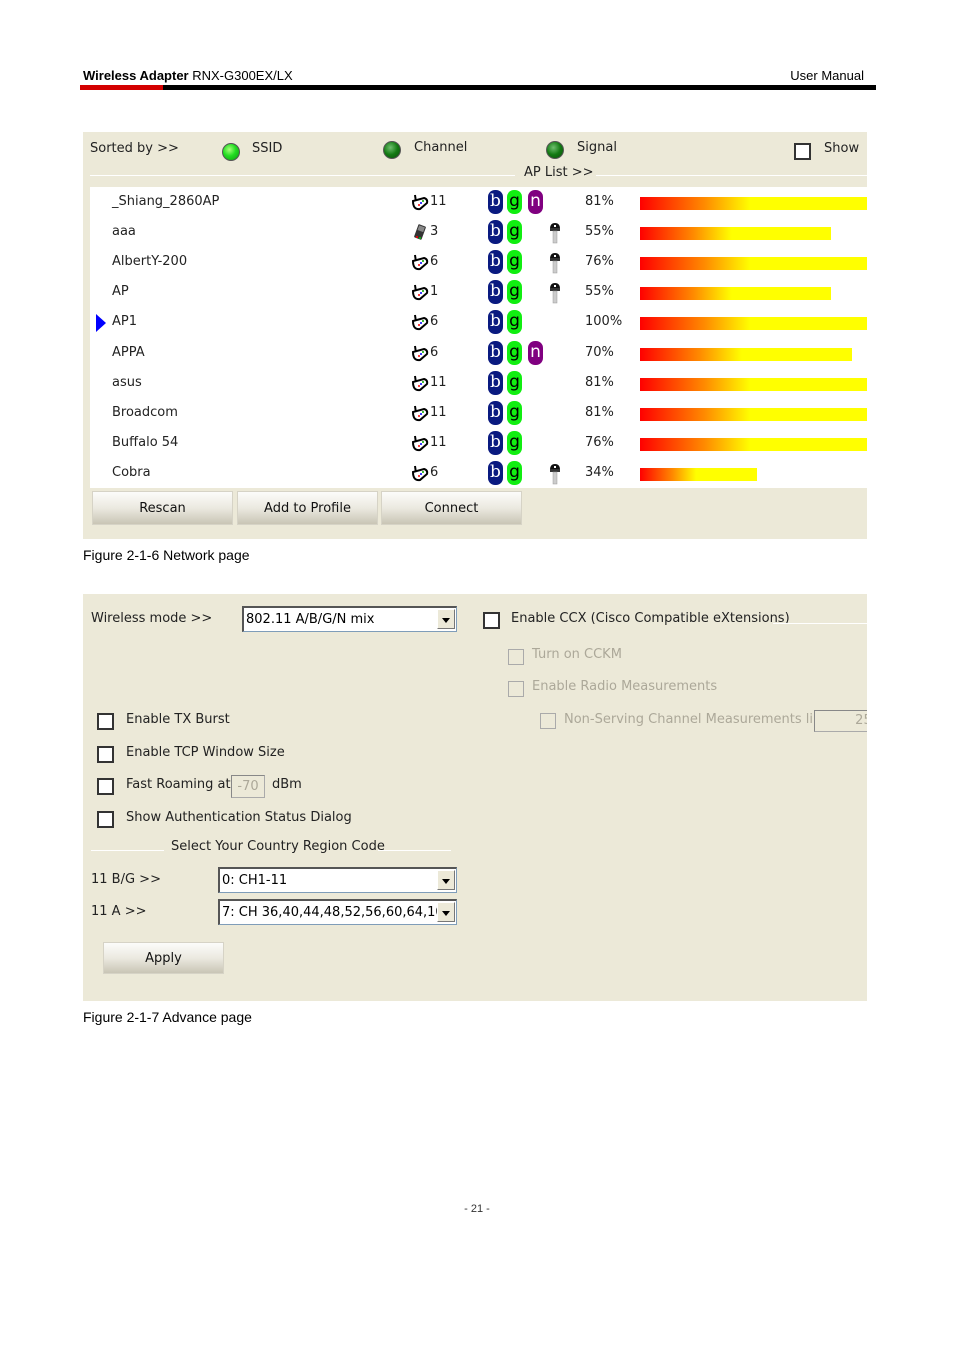 The width and height of the screenshot is (954, 1350). I want to click on a-region-select: 7: CH 36,40,44,48,52,56,60,64,100, so click(337, 912).